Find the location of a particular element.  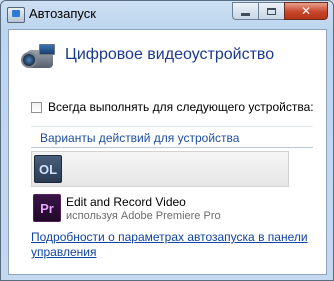

close-icon: ✕ is located at coordinates (306, 11).